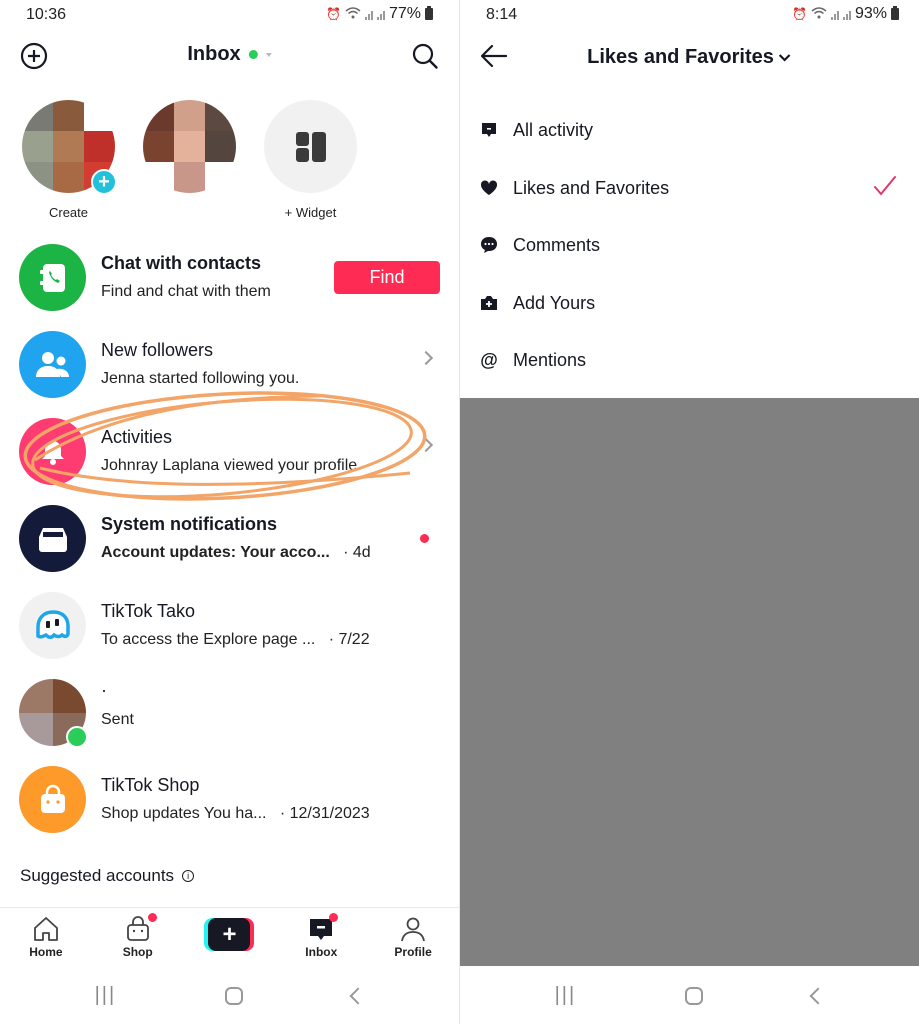 The width and height of the screenshot is (919, 1024). I want to click on status-bar: 10:36 ⏰ 77%, so click(229, 15).